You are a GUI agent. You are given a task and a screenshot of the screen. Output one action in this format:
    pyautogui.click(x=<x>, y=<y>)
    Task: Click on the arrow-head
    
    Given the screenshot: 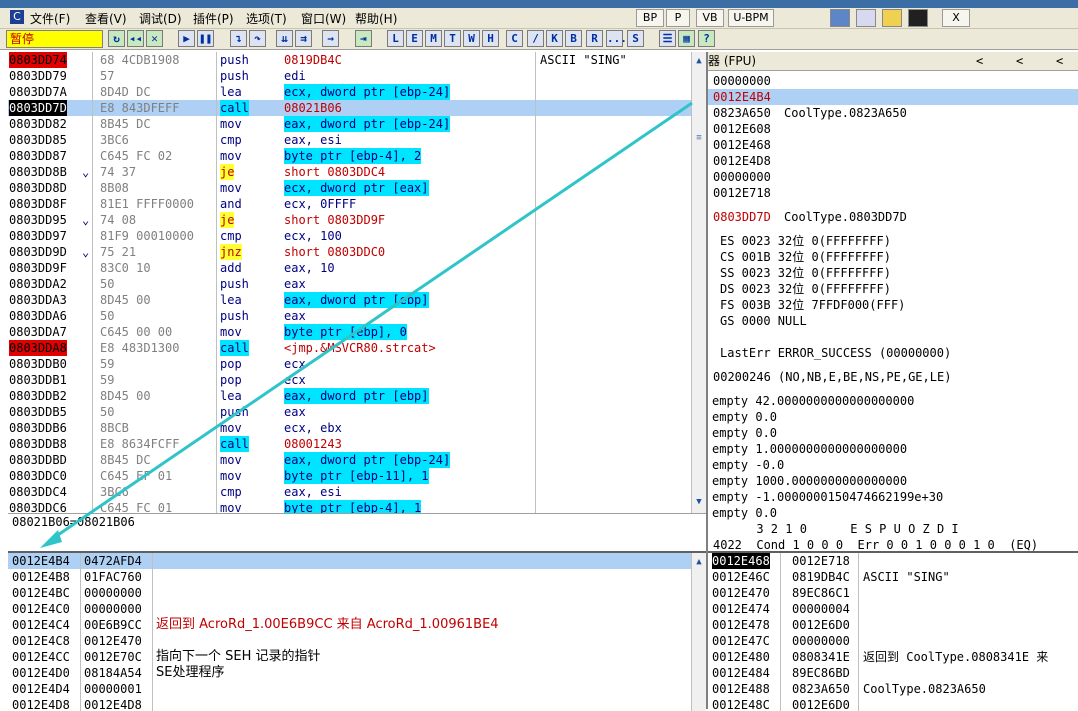 What is the action you would take?
    pyautogui.click(x=51, y=539)
    